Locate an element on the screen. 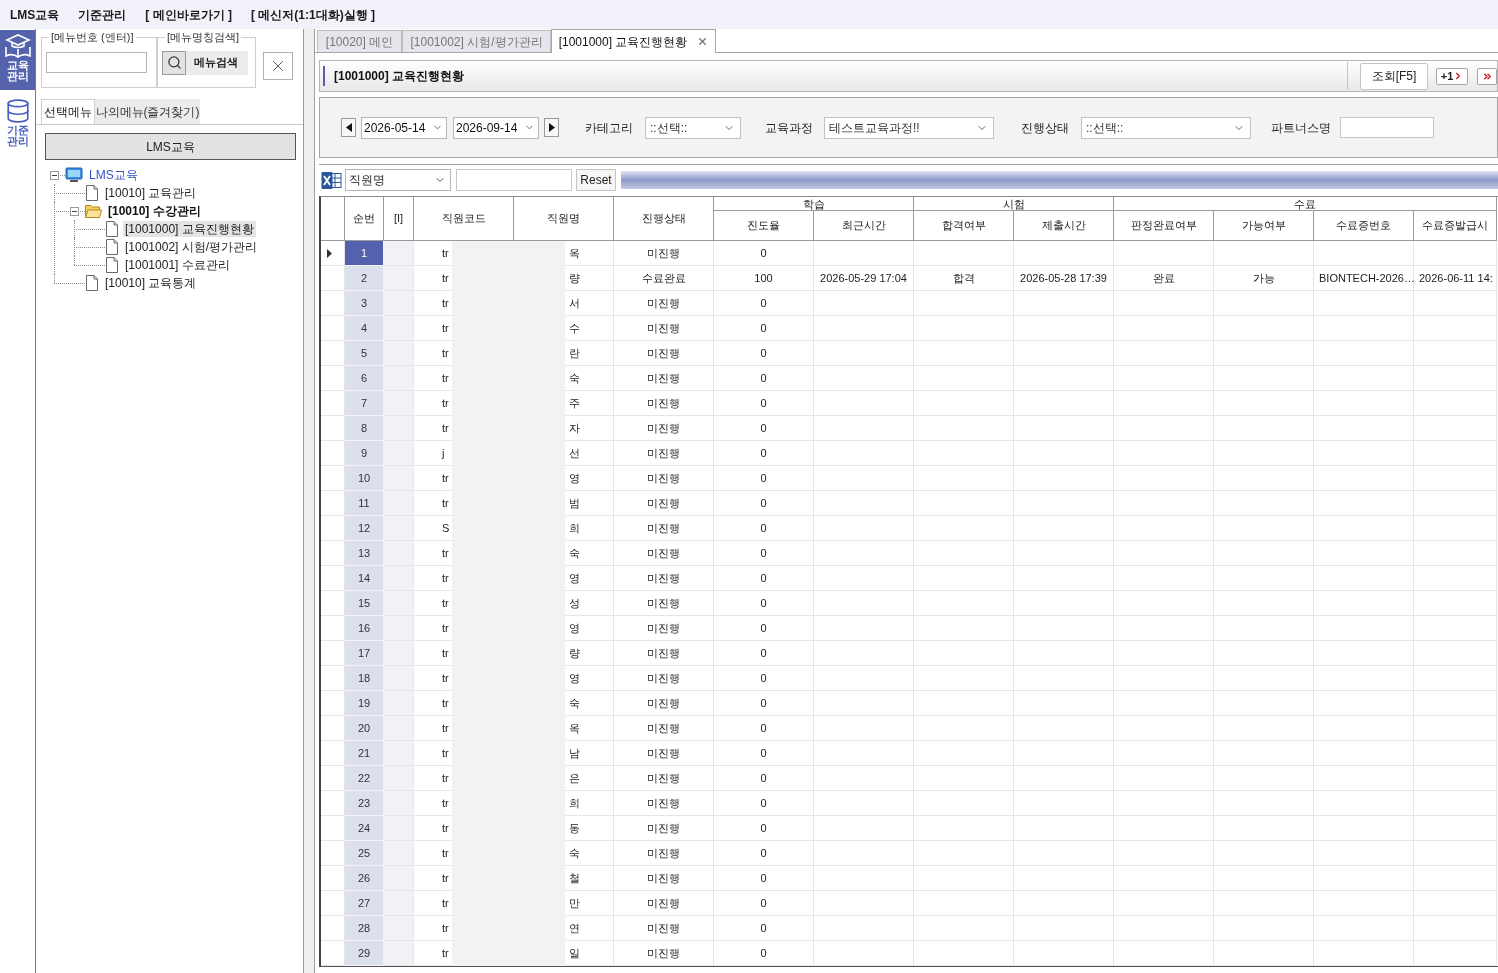 The width and height of the screenshot is (1498, 973). menu-item: [ 메인바로가기 ] is located at coordinates (188, 14).